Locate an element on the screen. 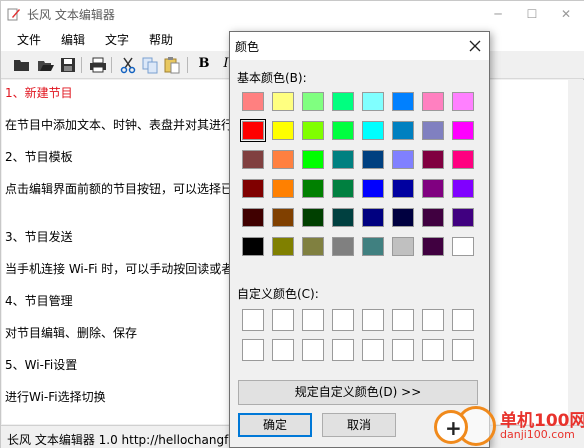 The image size is (584, 448). vertical-scrollbar is located at coordinates (576, 252).